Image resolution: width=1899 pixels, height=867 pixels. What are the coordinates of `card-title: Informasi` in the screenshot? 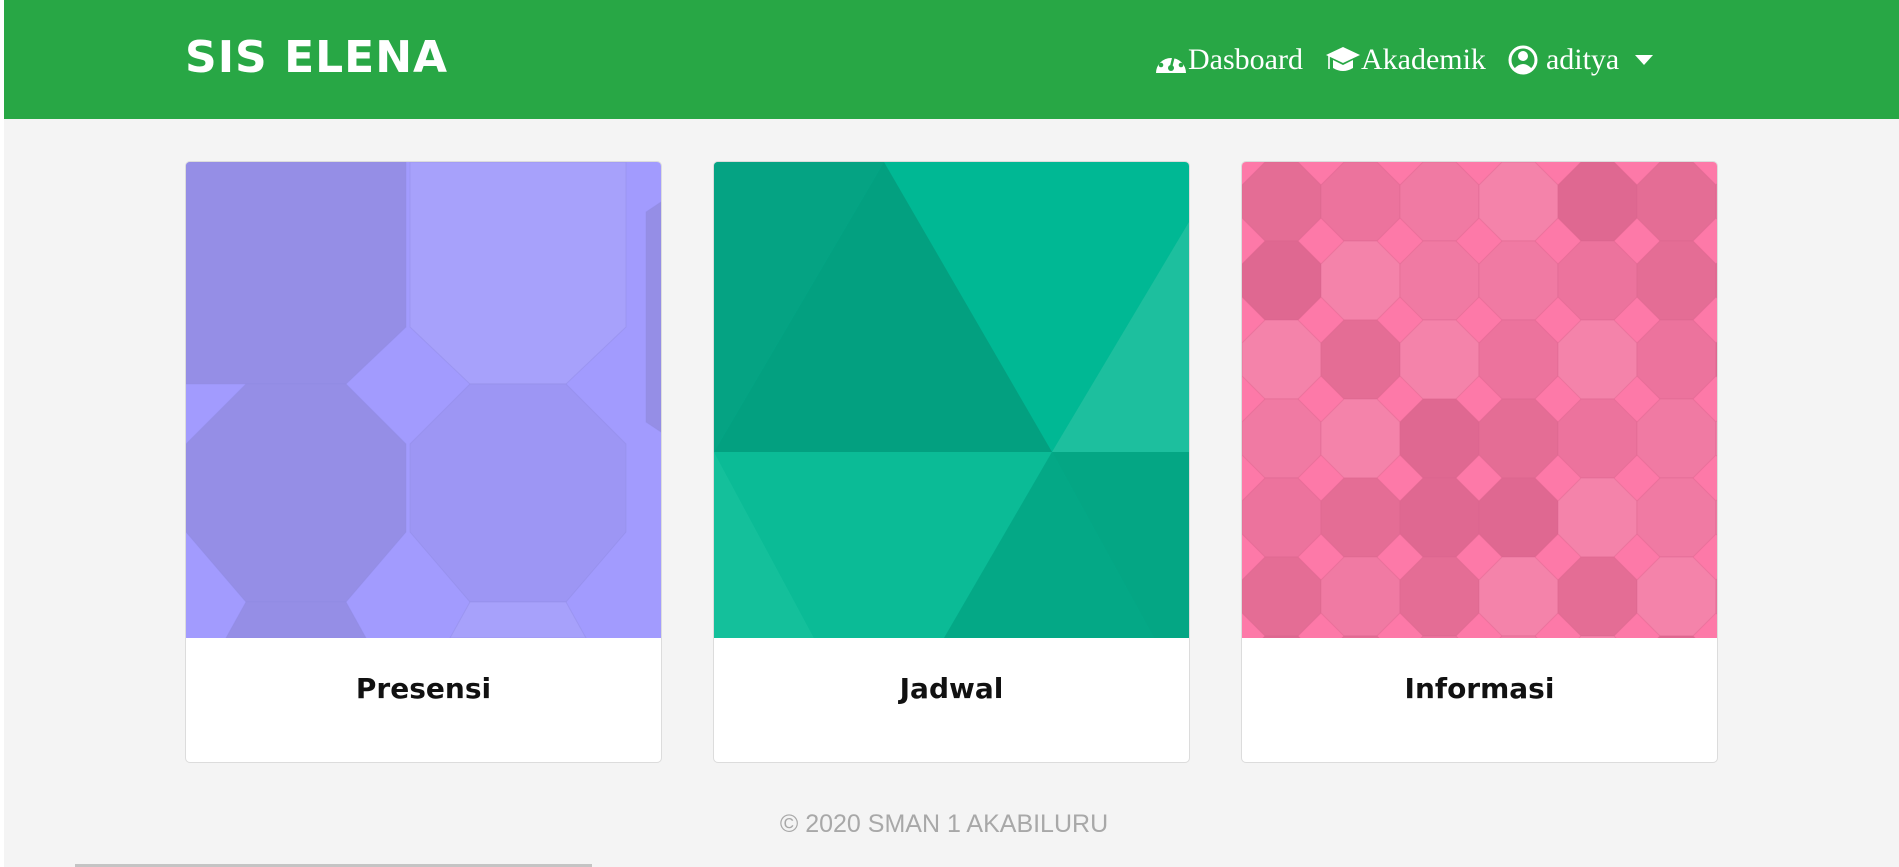 It's located at (1479, 688).